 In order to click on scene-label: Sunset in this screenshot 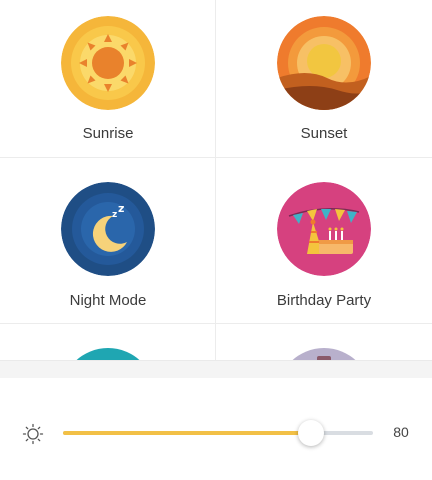, I will do `click(324, 133)`.